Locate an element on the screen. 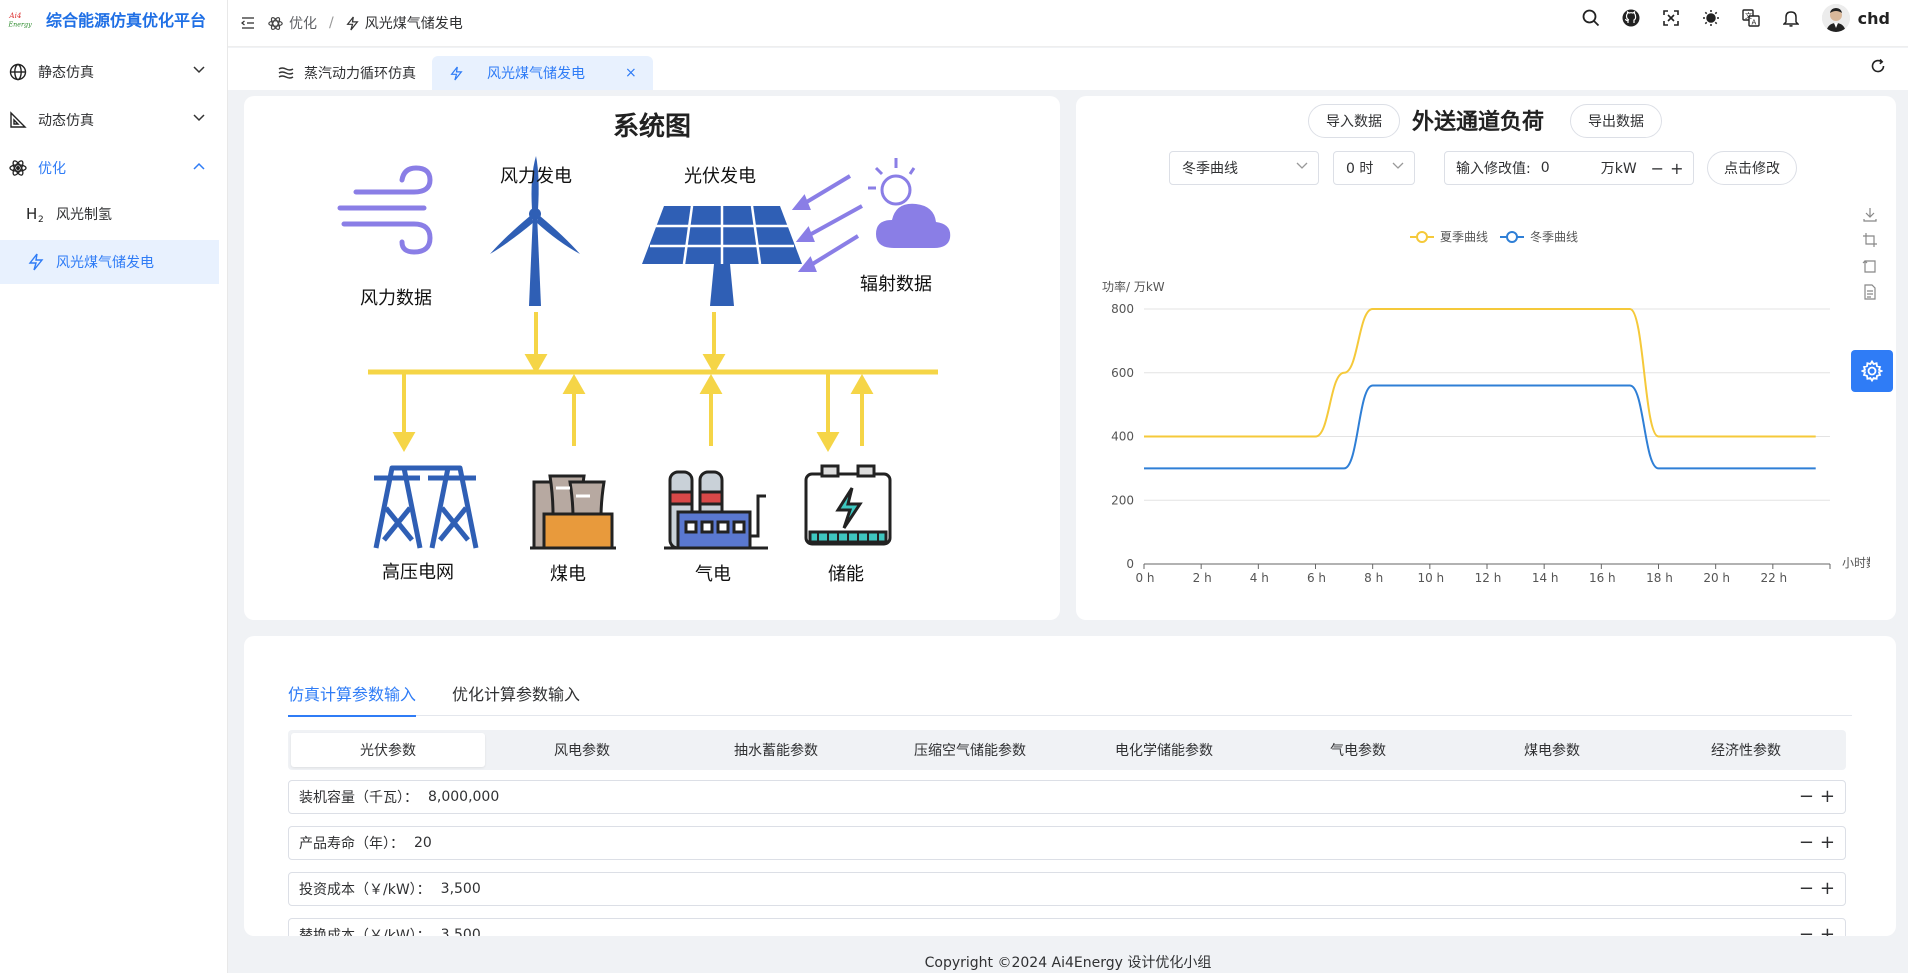  param-row-investment: 投资成本（￥/kW）： 3,500 − + is located at coordinates (1067, 889).